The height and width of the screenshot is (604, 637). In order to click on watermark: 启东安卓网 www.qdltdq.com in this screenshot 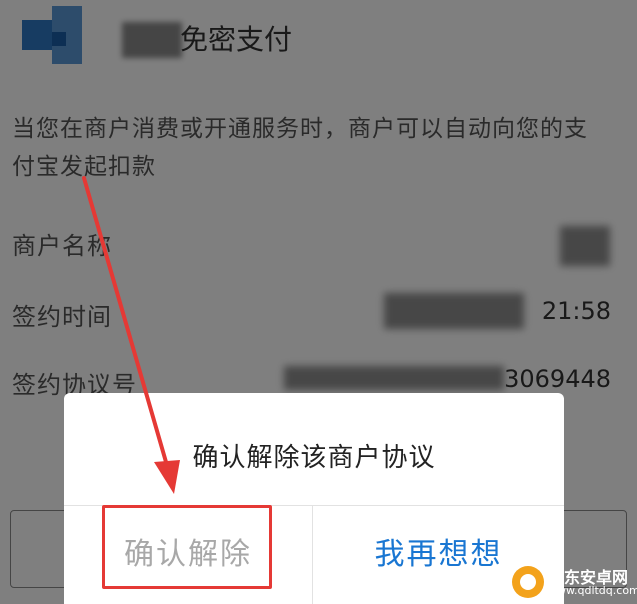, I will do `click(574, 582)`.